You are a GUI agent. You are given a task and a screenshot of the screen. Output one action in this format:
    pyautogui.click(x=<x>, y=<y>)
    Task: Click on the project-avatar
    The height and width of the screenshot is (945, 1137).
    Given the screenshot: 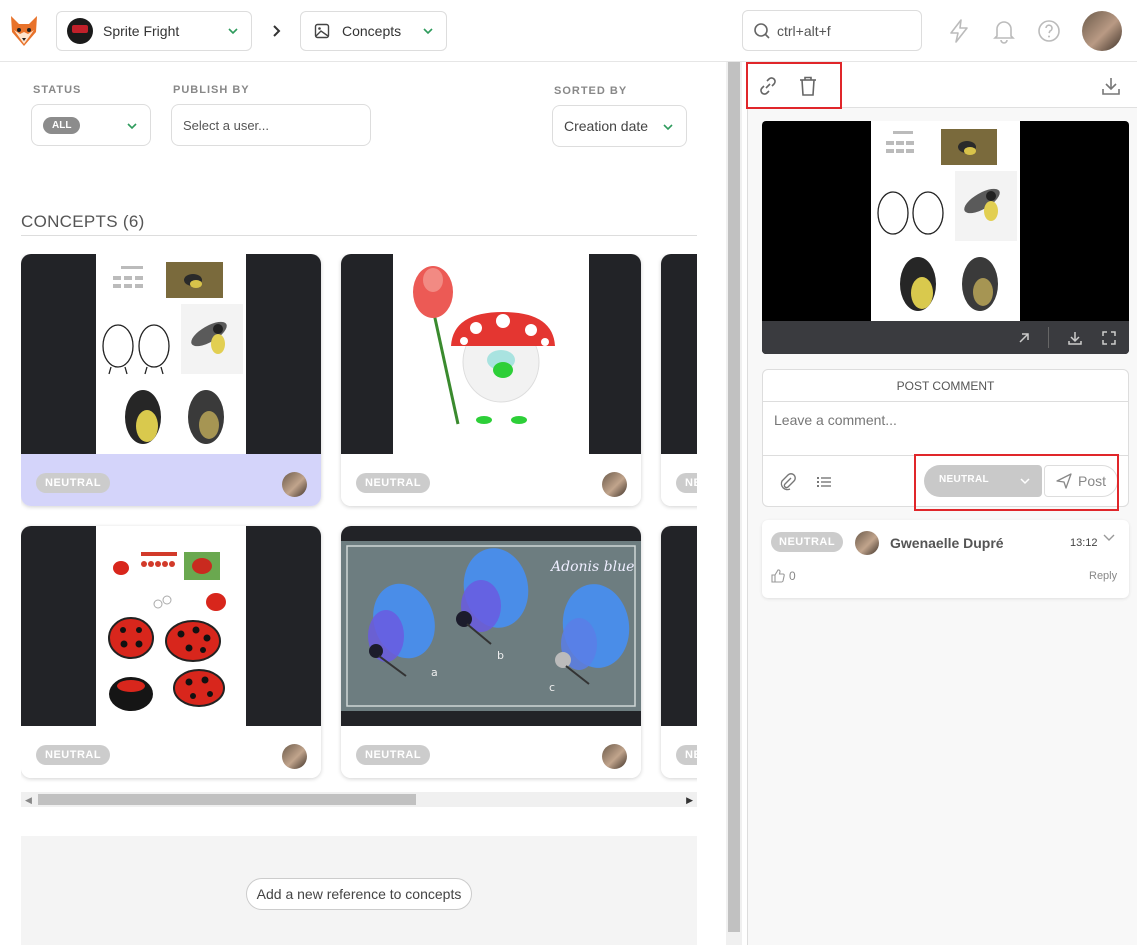 What is the action you would take?
    pyautogui.click(x=80, y=31)
    